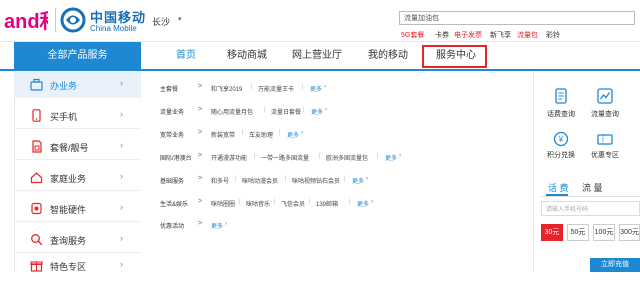 This screenshot has width=640, height=284. I want to click on coupon-icon, so click(605, 139).